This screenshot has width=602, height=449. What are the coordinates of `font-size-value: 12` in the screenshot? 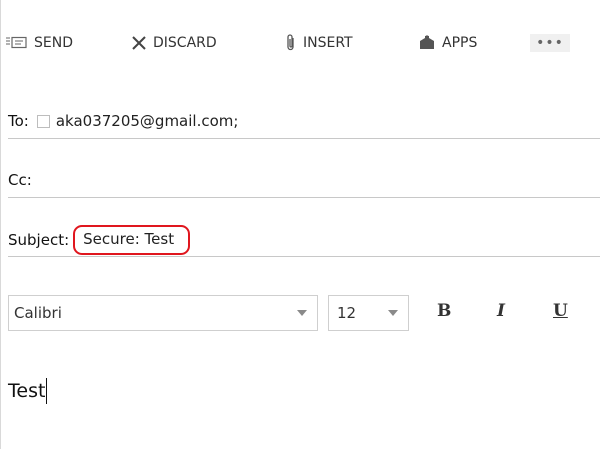 It's located at (347, 313).